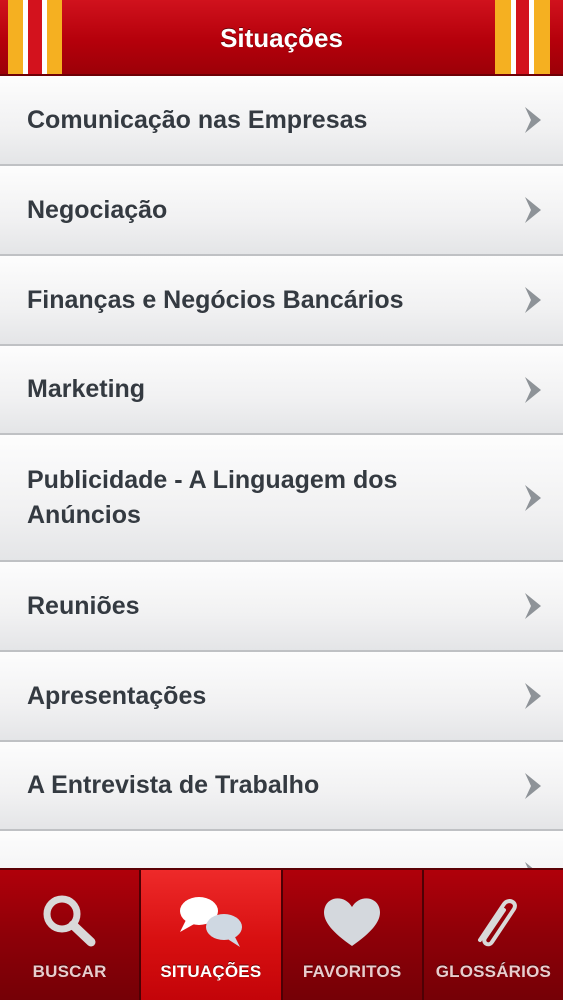 The image size is (563, 1000). I want to click on decorative-stripes-right, so click(529, 37).